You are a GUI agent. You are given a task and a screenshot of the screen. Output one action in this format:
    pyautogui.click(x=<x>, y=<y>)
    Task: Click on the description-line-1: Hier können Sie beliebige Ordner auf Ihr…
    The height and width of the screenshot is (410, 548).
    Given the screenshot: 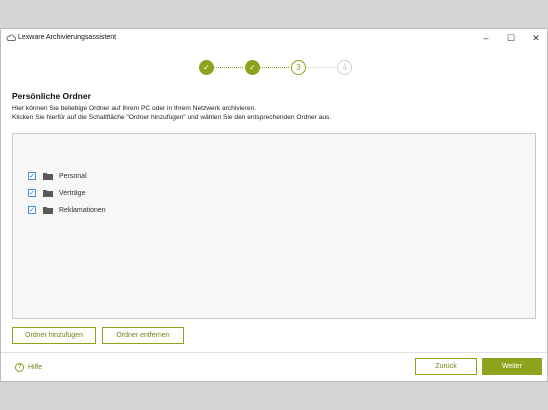 What is the action you would take?
    pyautogui.click(x=134, y=108)
    